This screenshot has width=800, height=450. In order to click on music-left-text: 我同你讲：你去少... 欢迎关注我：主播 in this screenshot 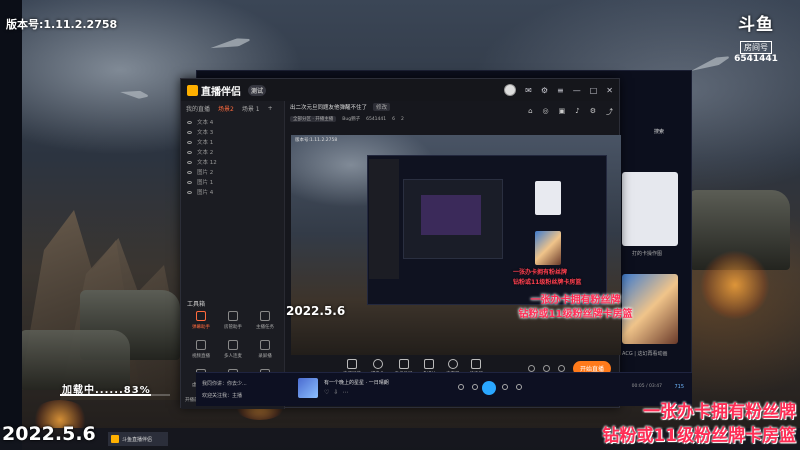, I will do `click(224, 390)`.